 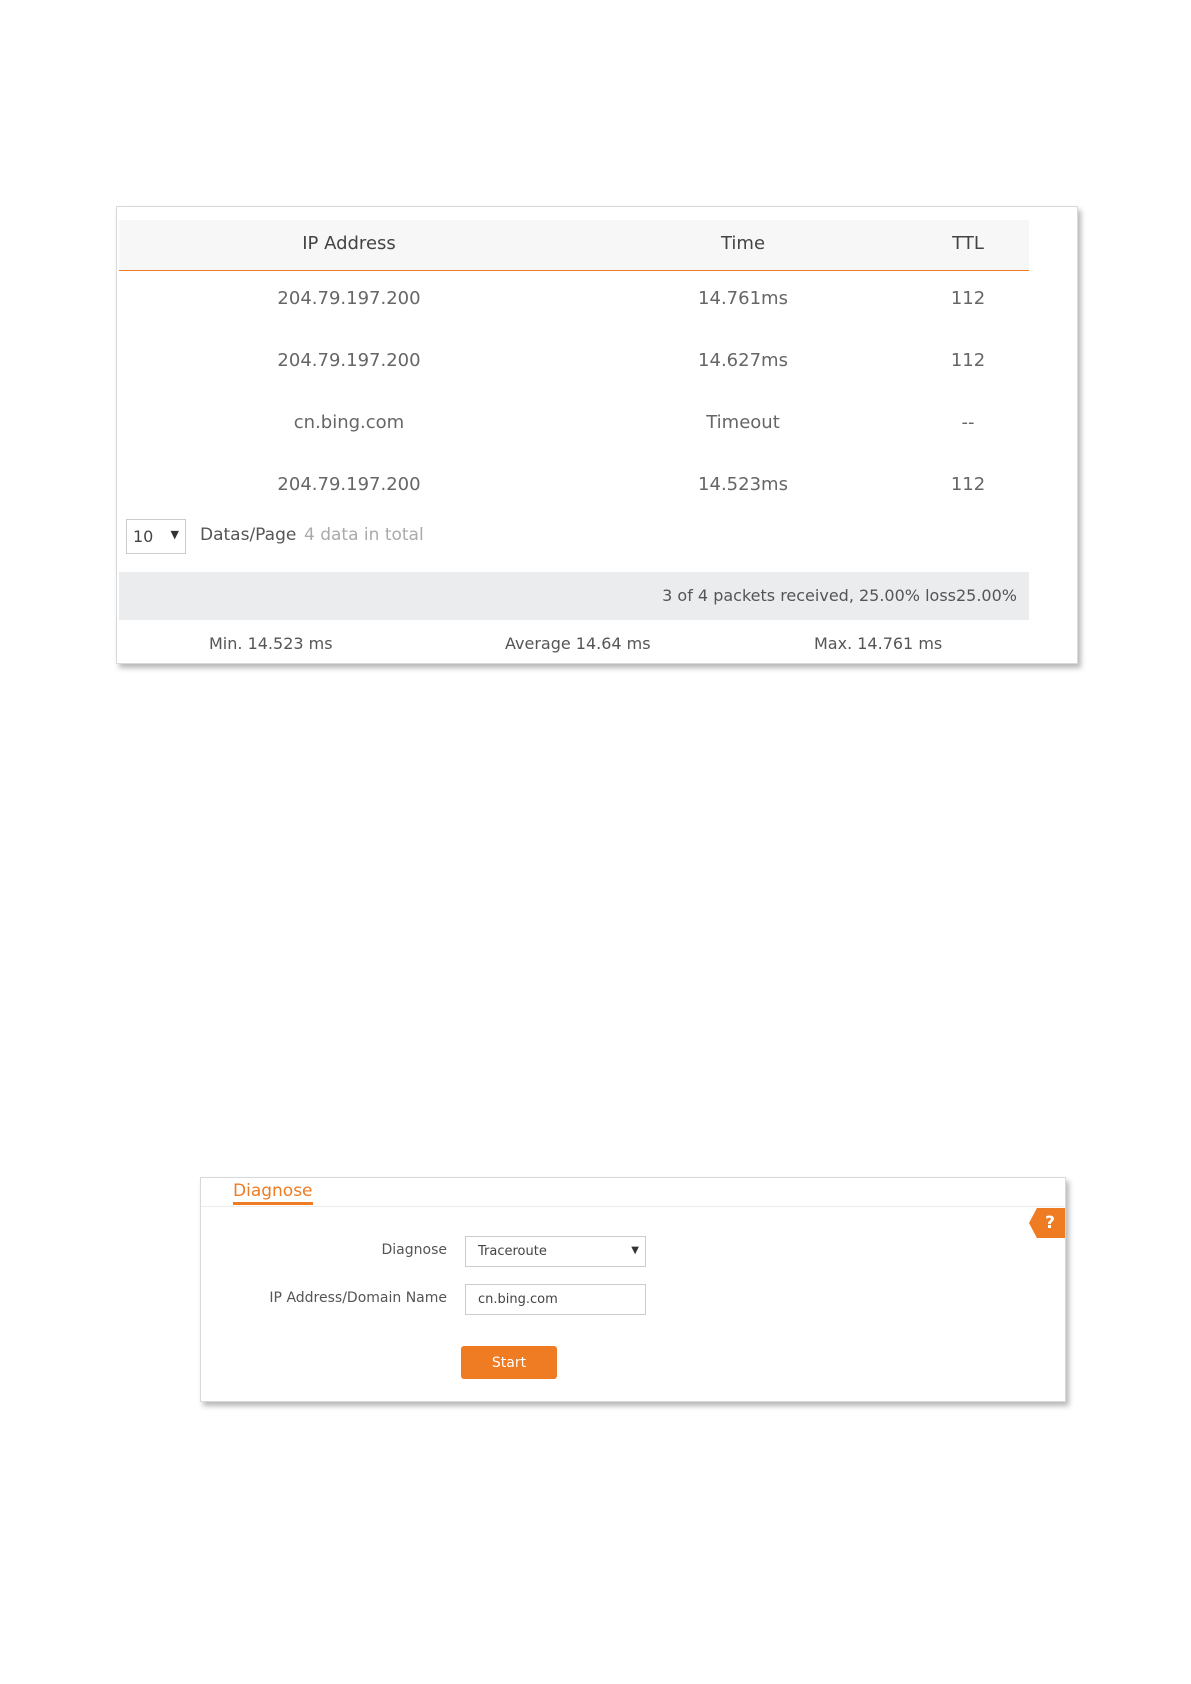 What do you see at coordinates (574, 245) in the screenshot?
I see `table-header: IP Address Time TTL` at bounding box center [574, 245].